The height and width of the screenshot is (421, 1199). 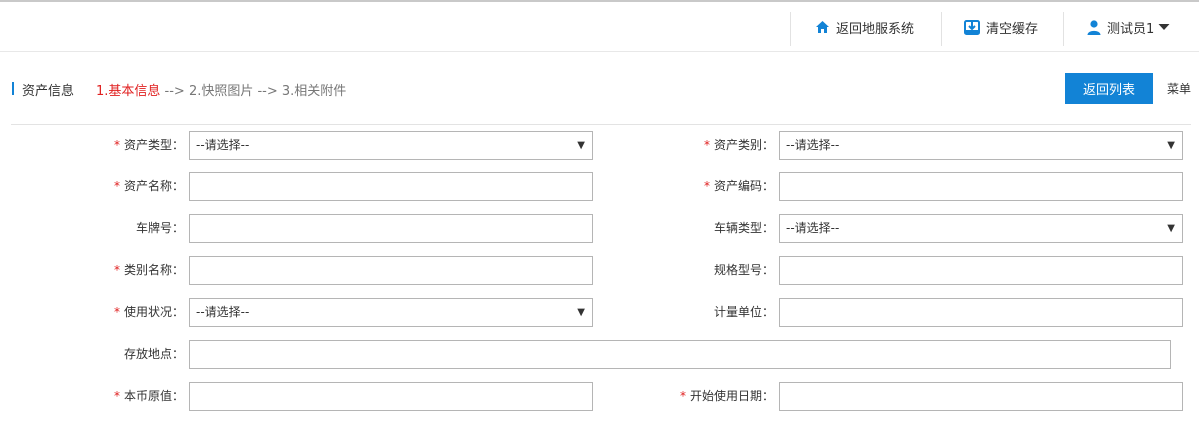 I want to click on step-snapshots: 2.快照图片, so click(x=221, y=91).